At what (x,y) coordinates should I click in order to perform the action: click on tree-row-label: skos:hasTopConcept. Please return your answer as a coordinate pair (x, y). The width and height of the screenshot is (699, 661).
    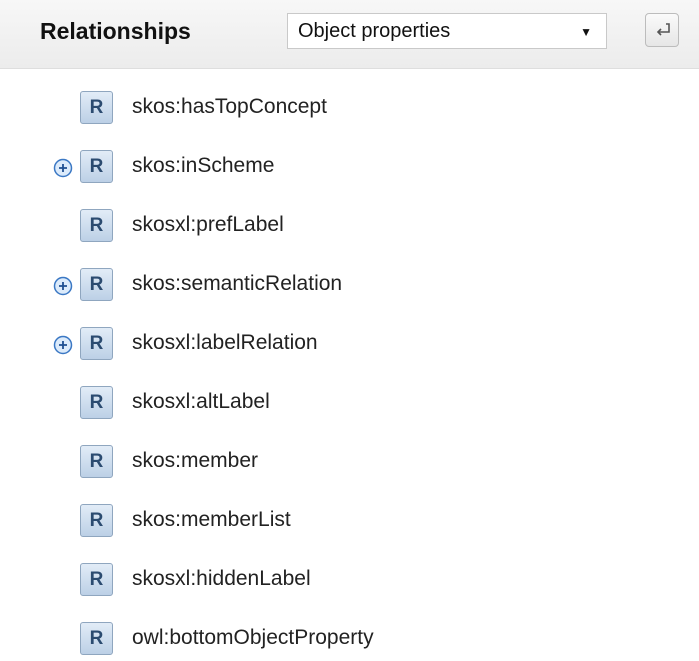
    Looking at the image, I should click on (229, 106).